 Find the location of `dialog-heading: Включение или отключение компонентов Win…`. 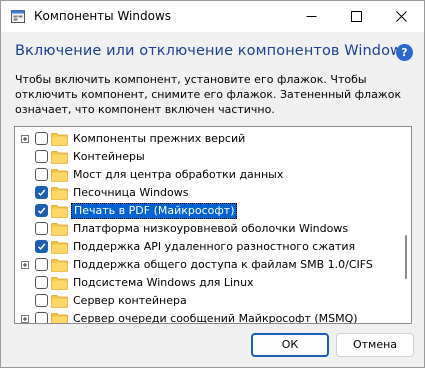

dialog-heading: Включение или отключение компонентов Win… is located at coordinates (212, 51).